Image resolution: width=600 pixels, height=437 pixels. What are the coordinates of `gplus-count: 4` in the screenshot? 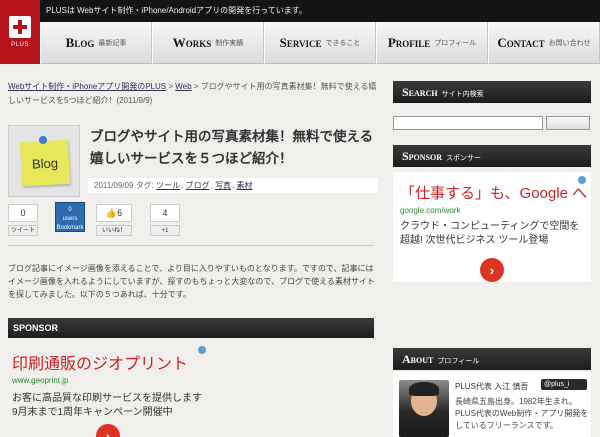 It's located at (165, 213).